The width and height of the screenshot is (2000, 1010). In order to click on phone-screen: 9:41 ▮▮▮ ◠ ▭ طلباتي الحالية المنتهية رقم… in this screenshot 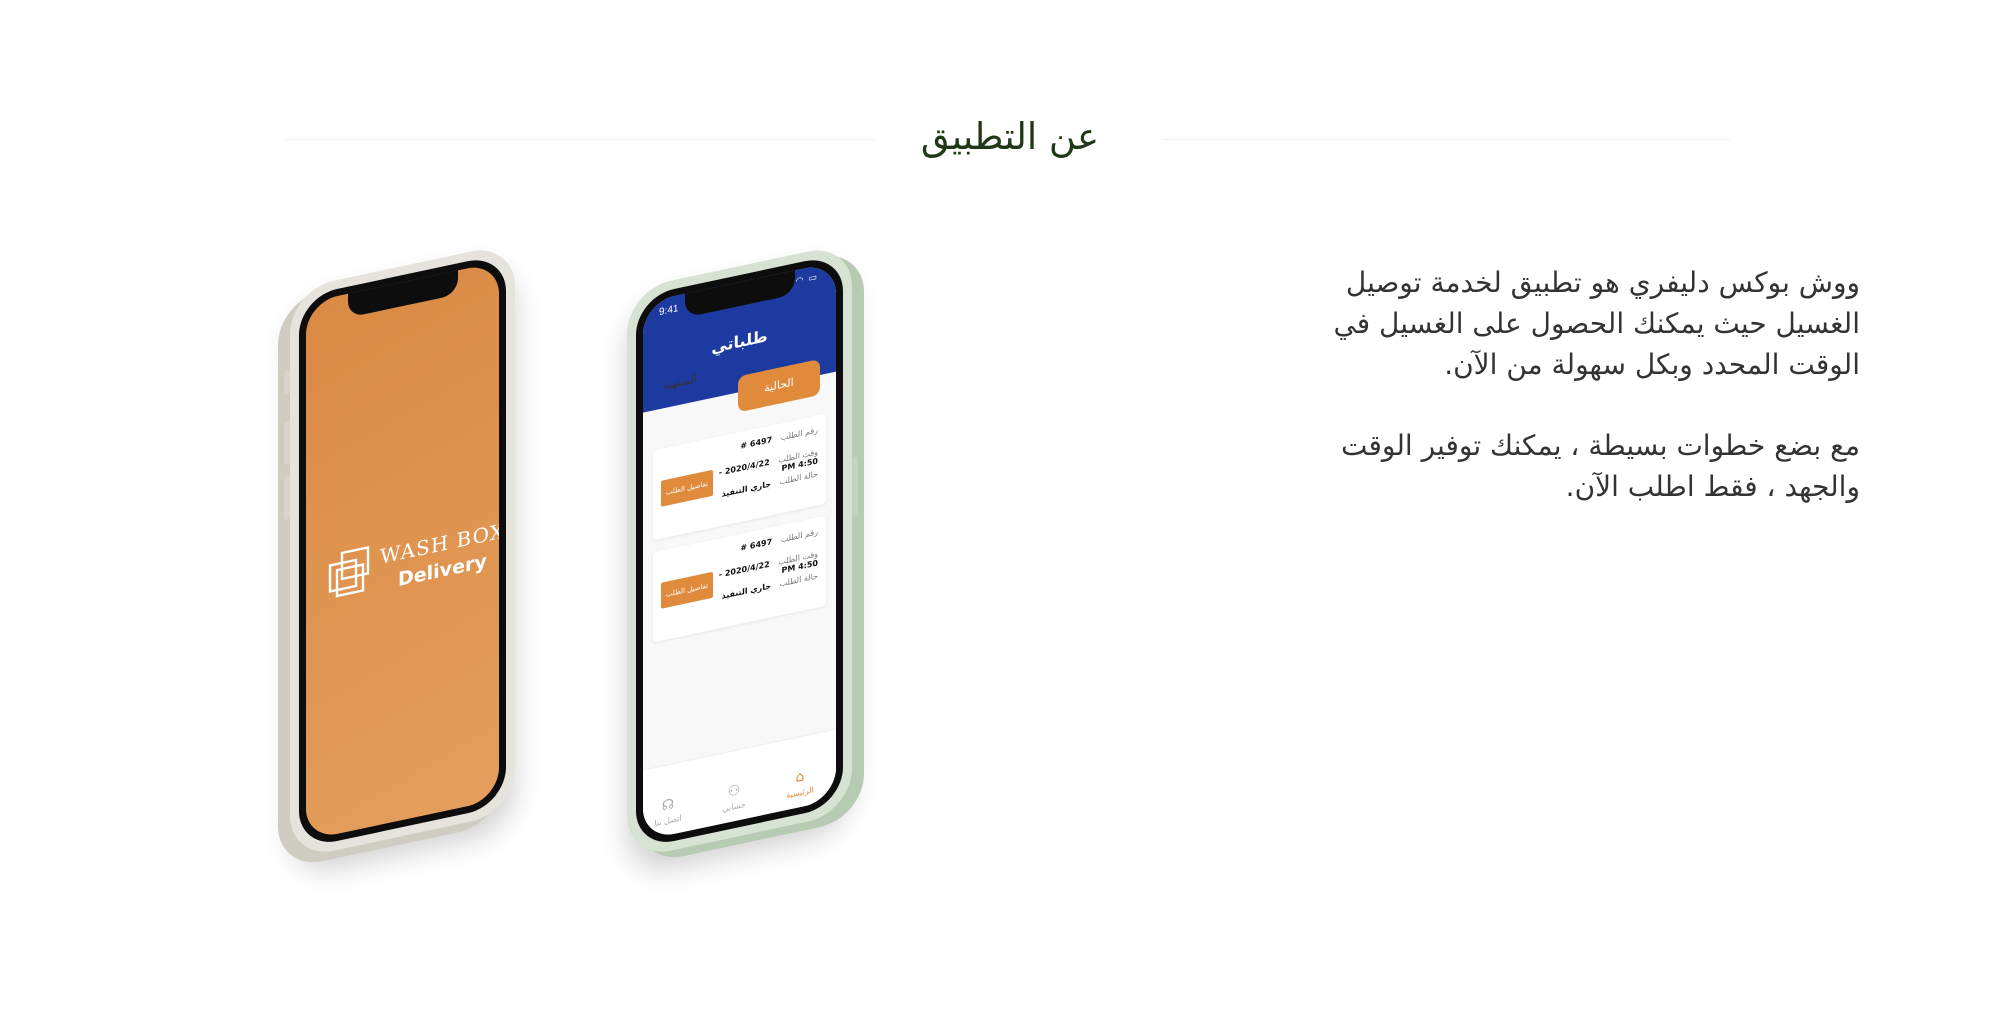, I will do `click(739, 551)`.